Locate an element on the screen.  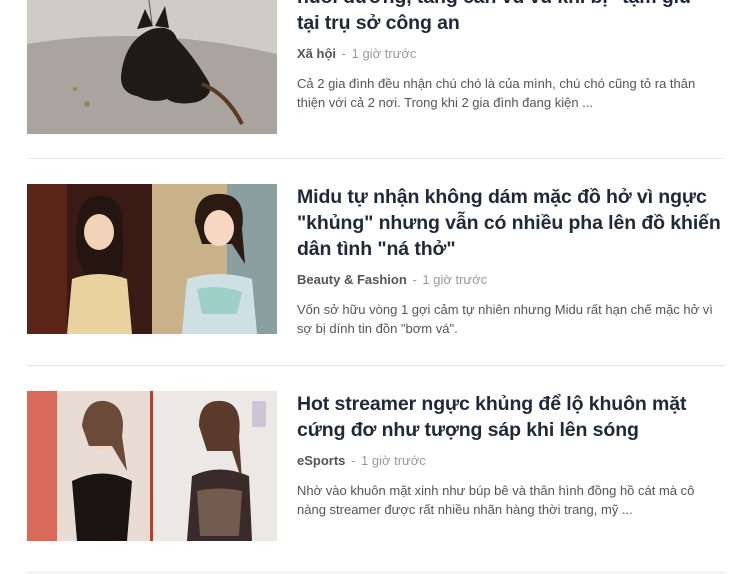
dog-photo is located at coordinates (152, 67).